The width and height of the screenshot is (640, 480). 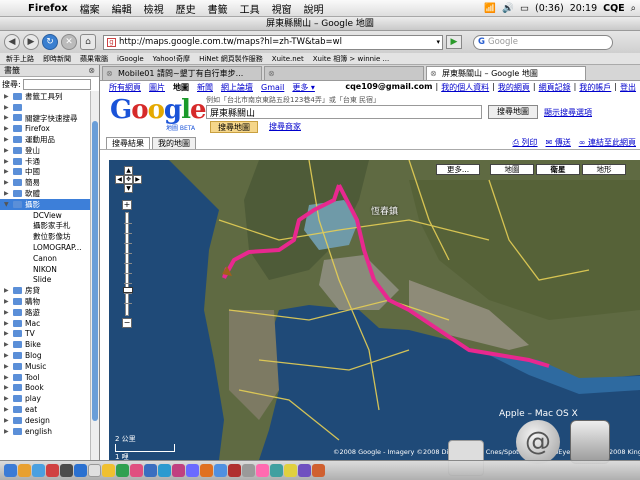 I want to click on bookmark-item: DCView, so click(x=49, y=215).